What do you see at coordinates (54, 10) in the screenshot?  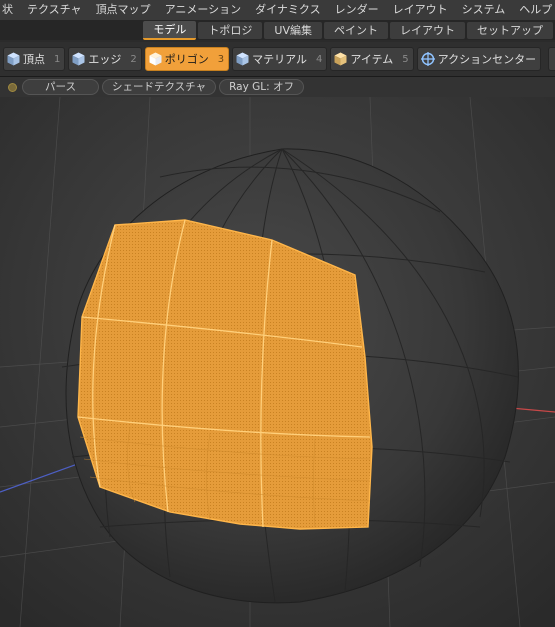 I see `menu-texture: テクスチャ` at bounding box center [54, 10].